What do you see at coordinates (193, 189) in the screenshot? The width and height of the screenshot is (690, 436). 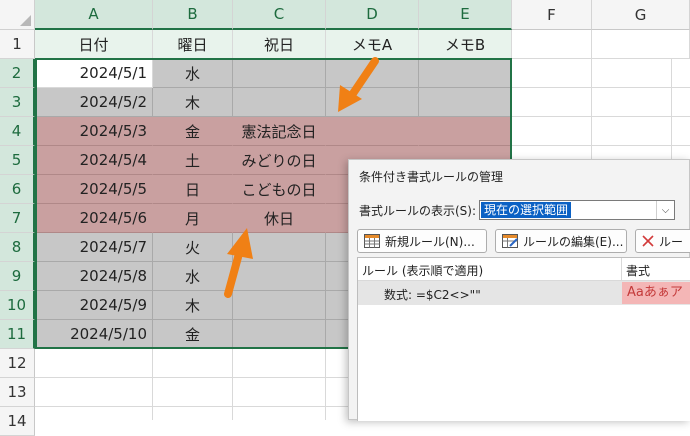 I see `weekday-cell: 日` at bounding box center [193, 189].